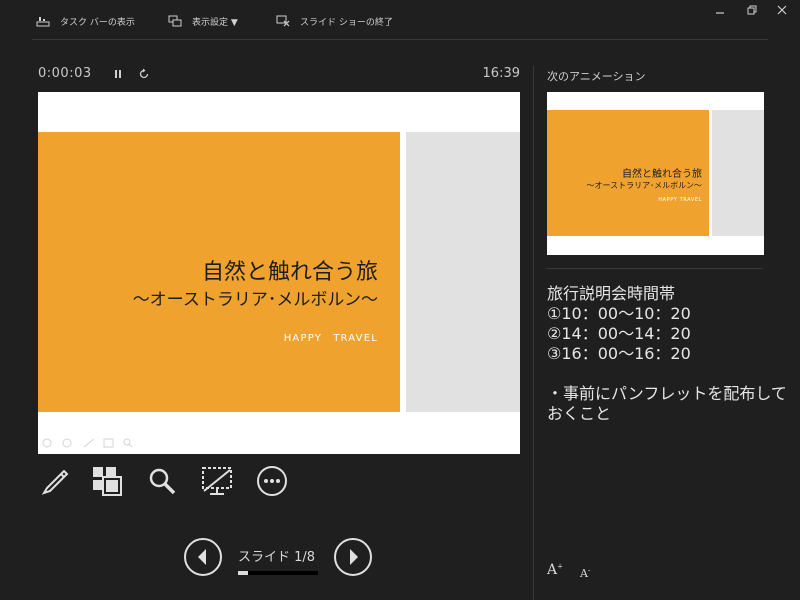 The image size is (800, 600). I want to click on slide-progress-fill, so click(243, 573).